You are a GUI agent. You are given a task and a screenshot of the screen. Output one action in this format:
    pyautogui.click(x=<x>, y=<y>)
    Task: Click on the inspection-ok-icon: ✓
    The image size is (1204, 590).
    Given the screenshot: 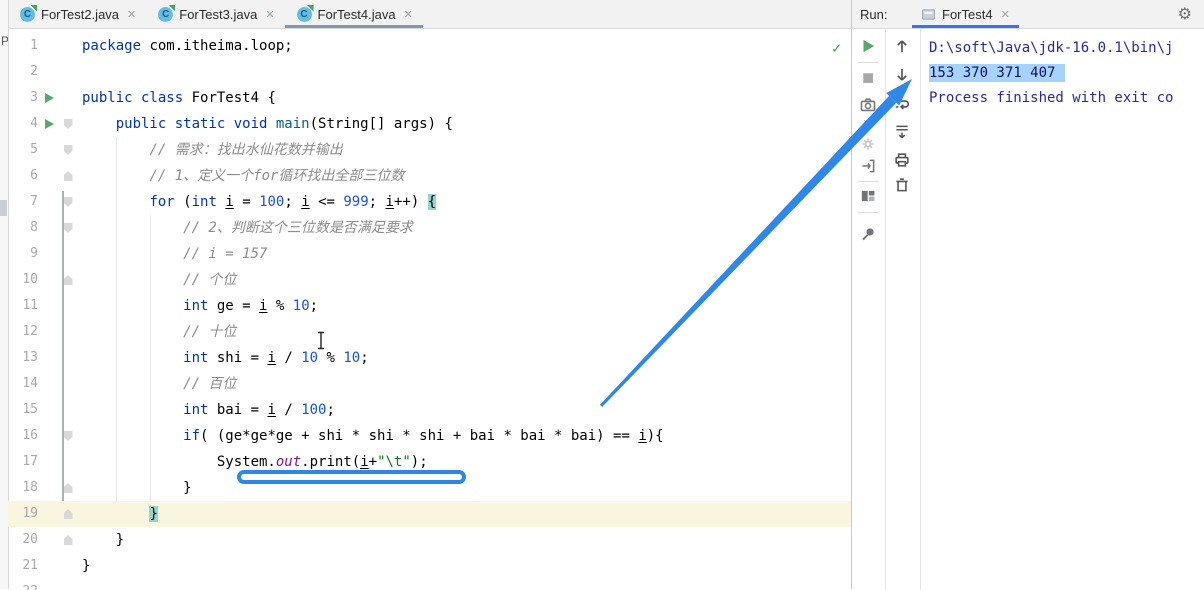 What is the action you would take?
    pyautogui.click(x=836, y=48)
    